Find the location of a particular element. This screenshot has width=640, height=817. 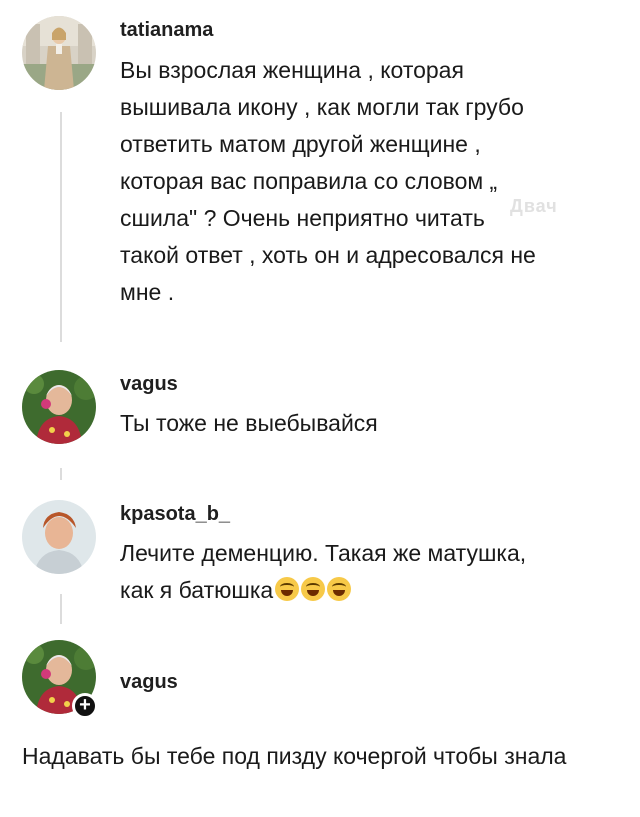

emoji-row is located at coordinates (312, 590).